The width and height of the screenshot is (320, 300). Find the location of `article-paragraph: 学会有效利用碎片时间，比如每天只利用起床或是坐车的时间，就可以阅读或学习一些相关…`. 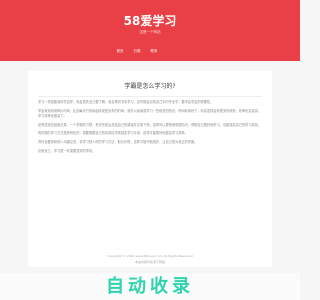

article-paragraph: 学会有效利用碎片时间，比如每天只利用起床或是坐车的时间，就可以阅读或学习一些相关… is located at coordinates (150, 113).